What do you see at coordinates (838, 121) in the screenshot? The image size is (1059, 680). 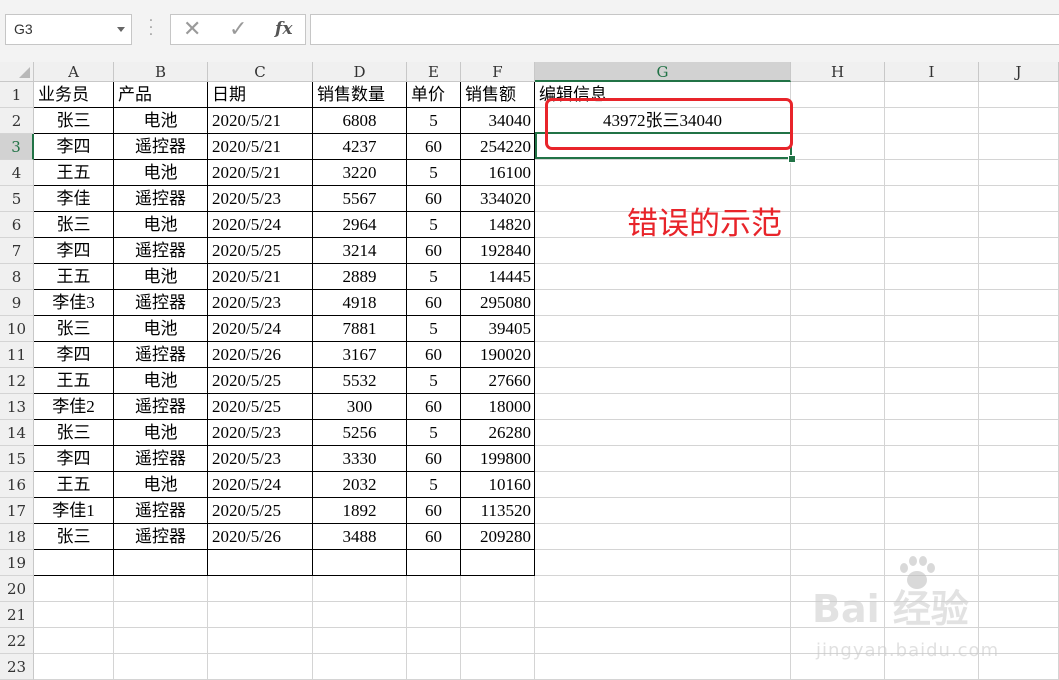 I see `cell-h2` at bounding box center [838, 121].